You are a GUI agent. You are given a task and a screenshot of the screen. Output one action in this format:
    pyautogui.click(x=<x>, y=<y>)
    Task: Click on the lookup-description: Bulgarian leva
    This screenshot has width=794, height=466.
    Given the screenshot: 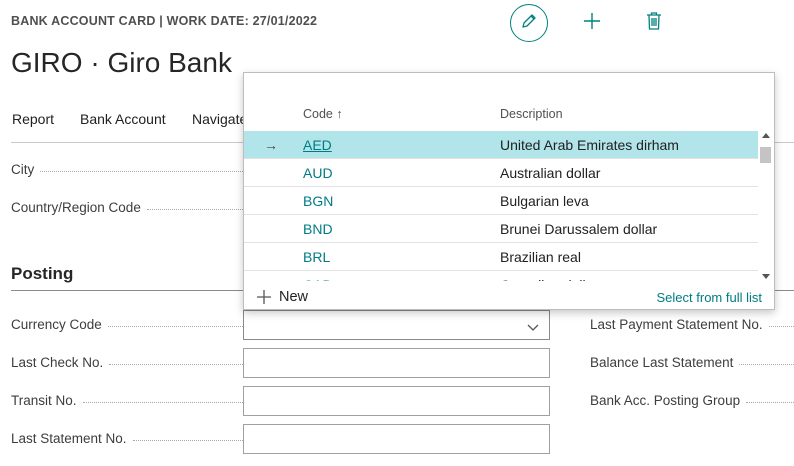 What is the action you would take?
    pyautogui.click(x=544, y=201)
    